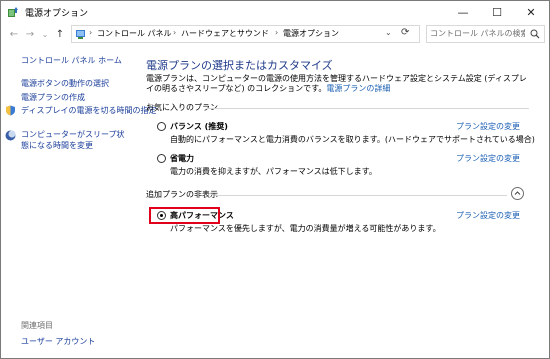 The height and width of the screenshot is (359, 550). I want to click on radio-power-saver, so click(161, 158).